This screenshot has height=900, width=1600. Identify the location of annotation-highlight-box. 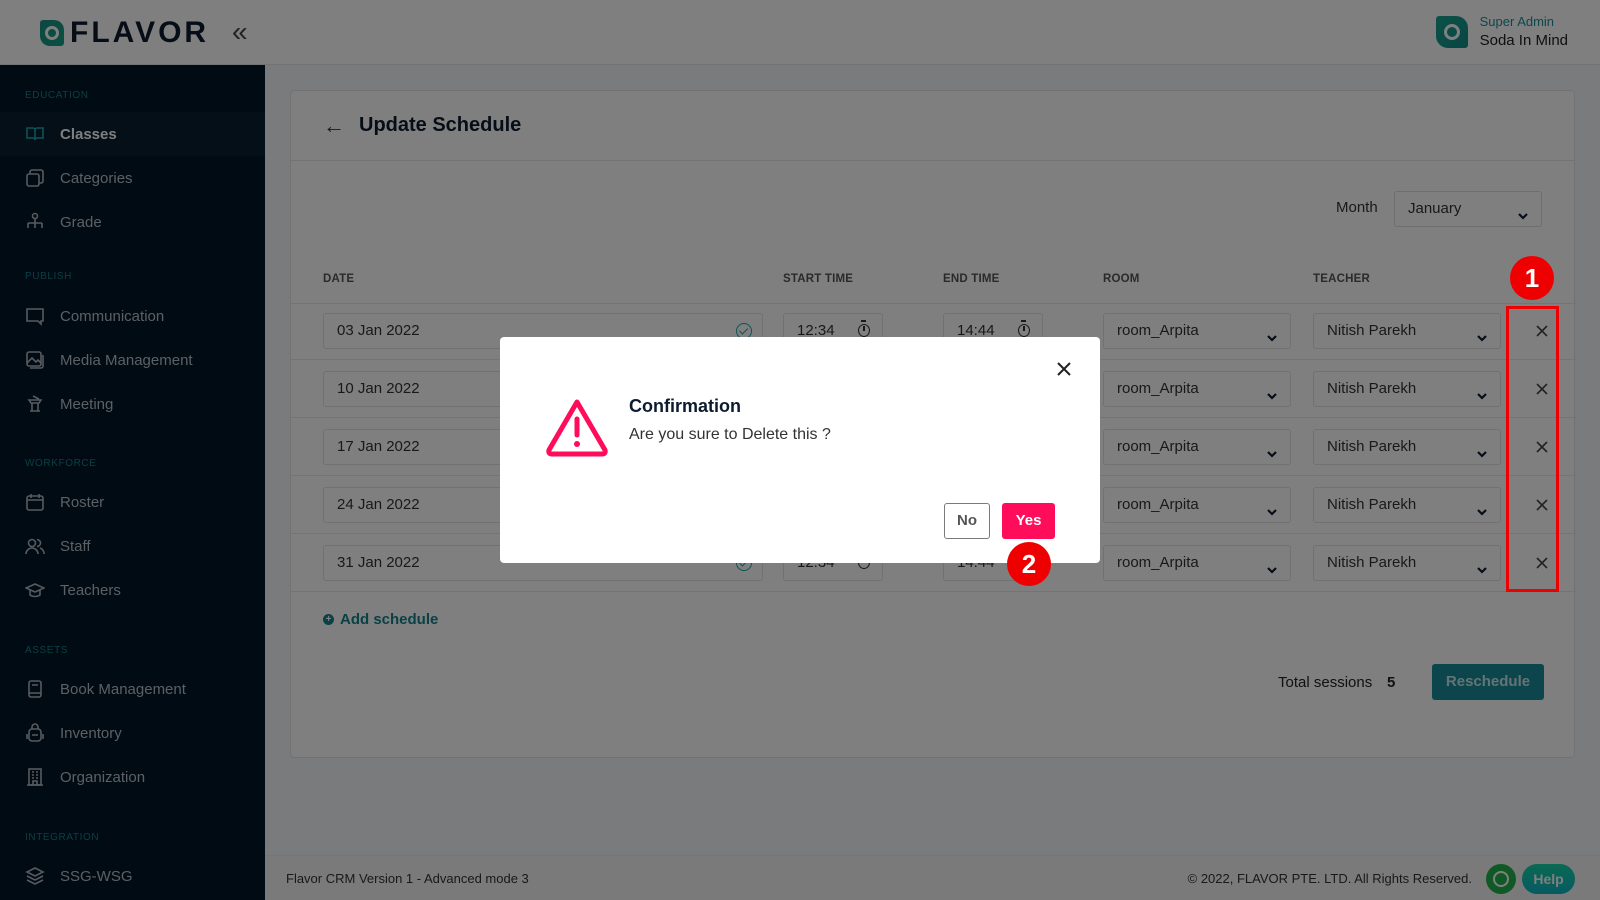
(1532, 449).